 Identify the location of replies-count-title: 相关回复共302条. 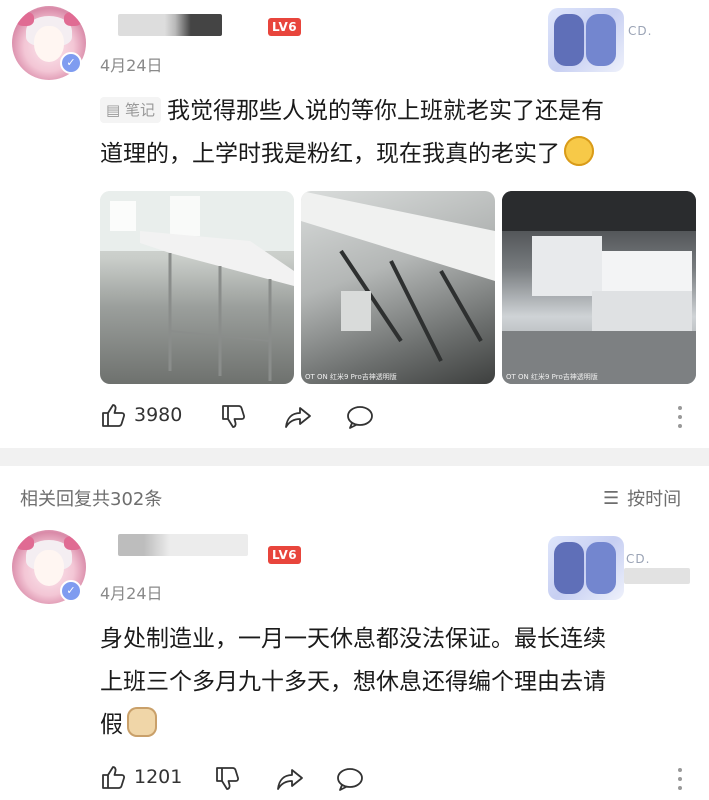
(91, 499).